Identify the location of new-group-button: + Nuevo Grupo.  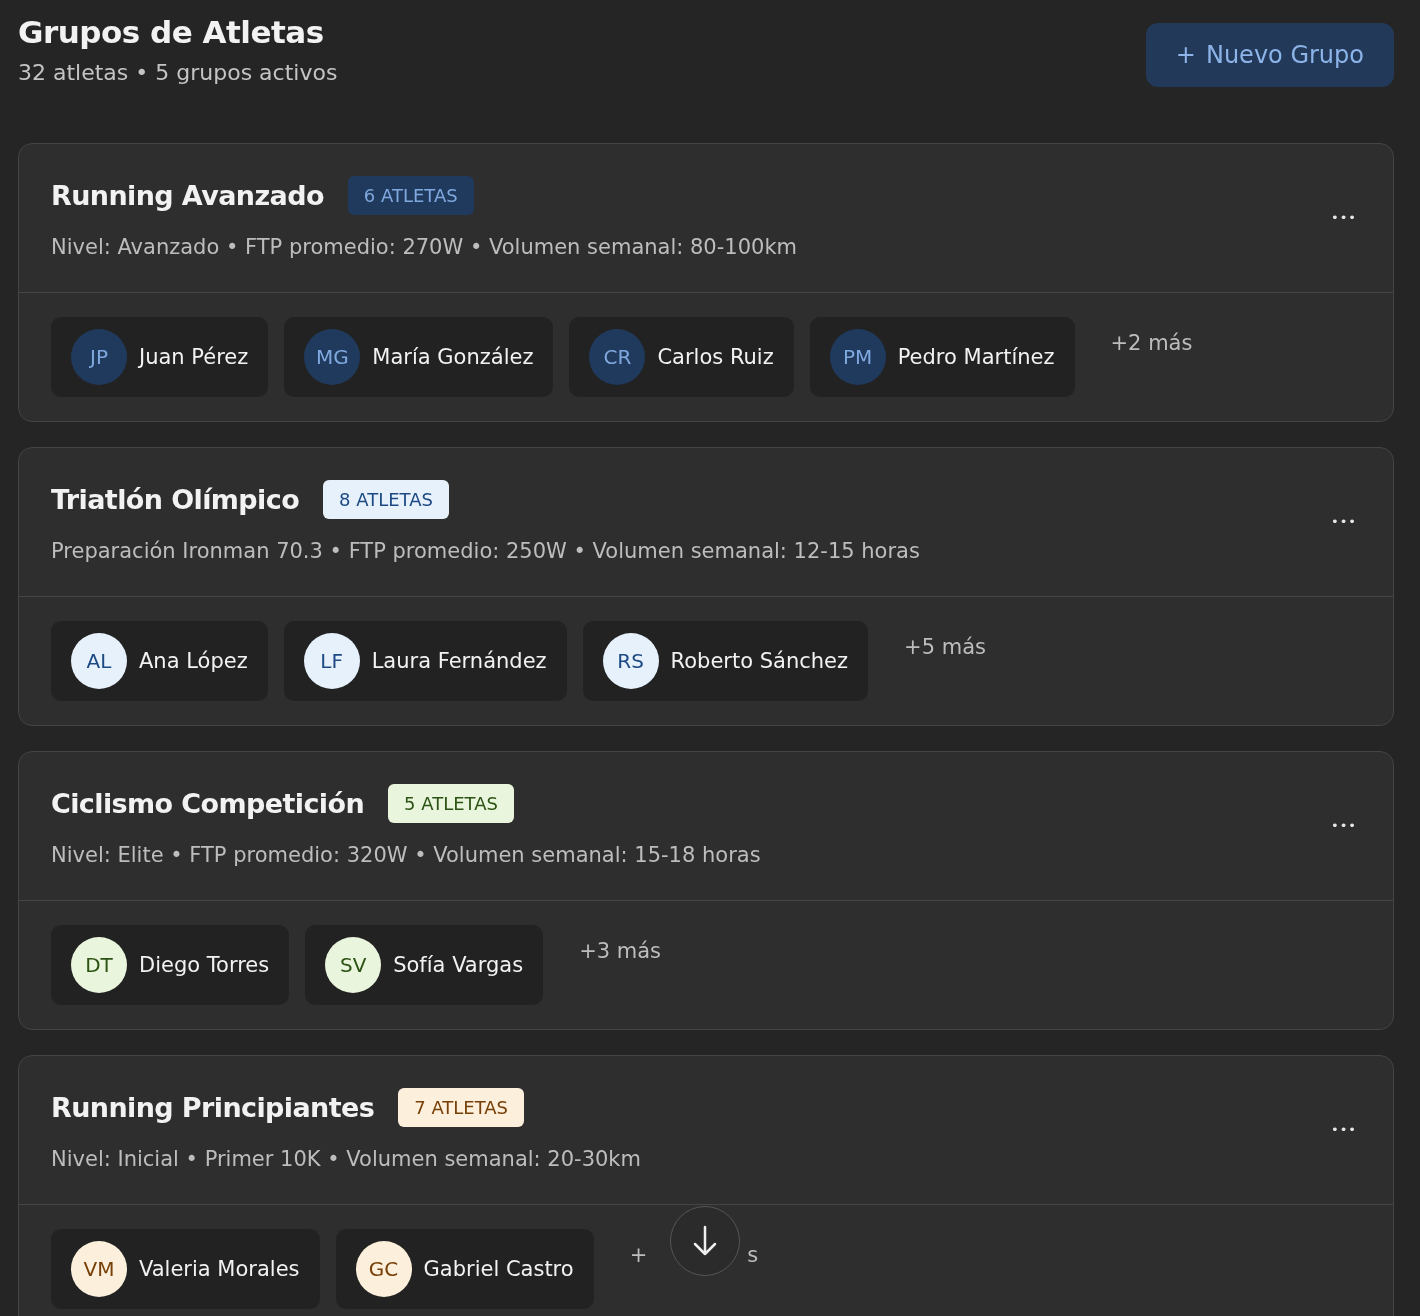
(1269, 55).